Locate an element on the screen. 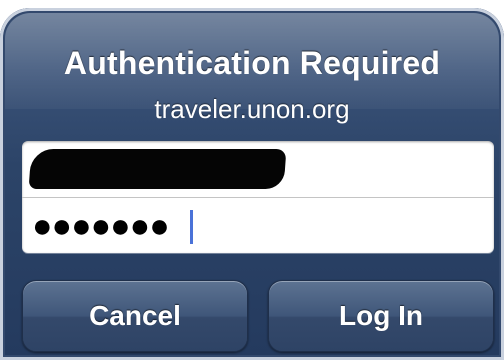 Image resolution: width=504 pixels, height=360 pixels. cancel-button: Cancel is located at coordinates (135, 316).